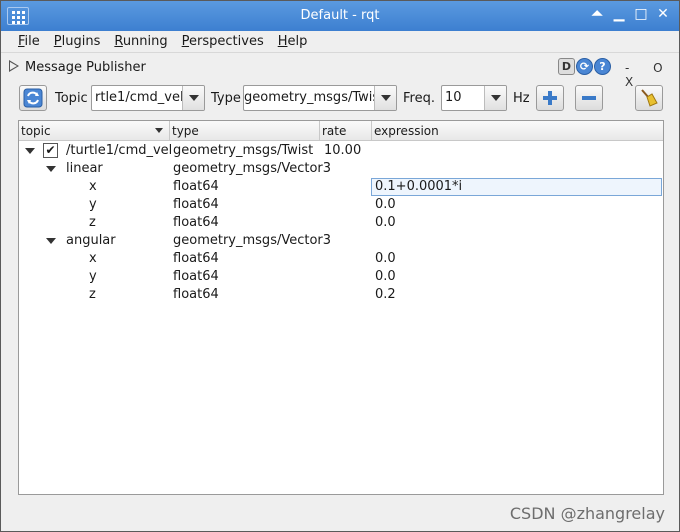 Image resolution: width=680 pixels, height=532 pixels. Describe the element at coordinates (341, 223) in the screenshot. I see `tree-row-linear-z: z float64 0.0` at that location.